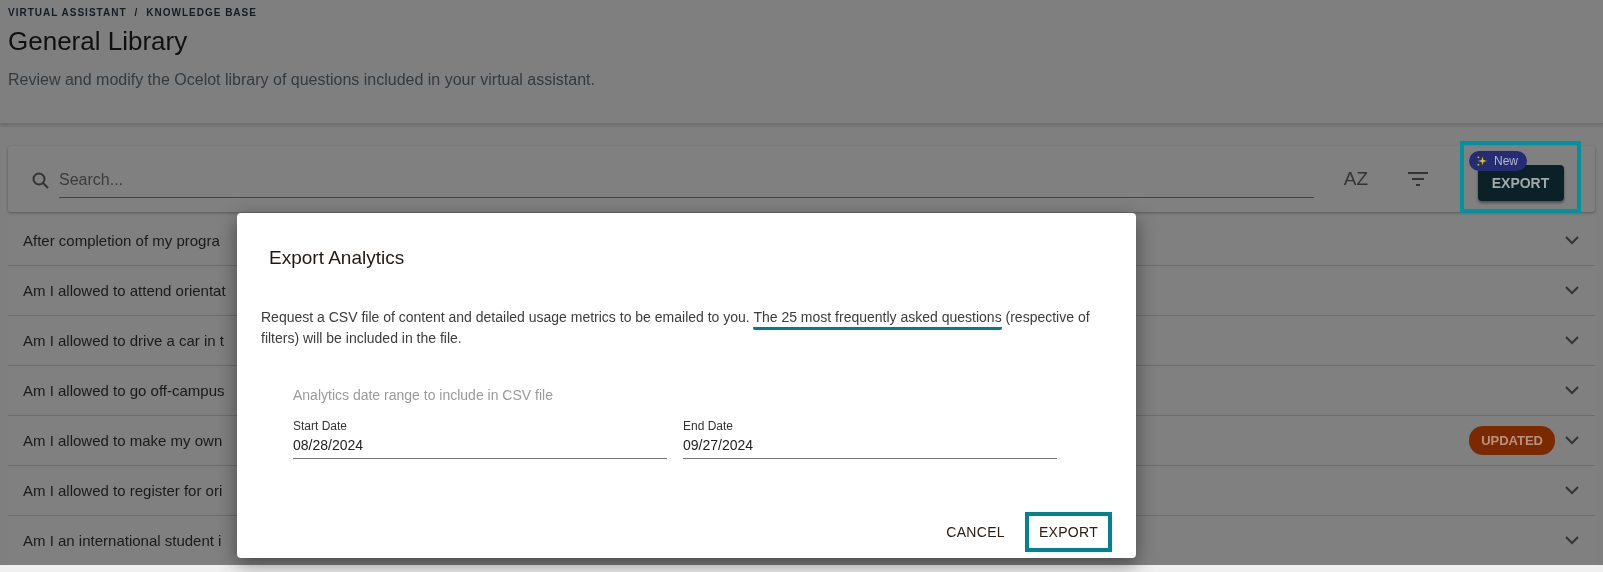 The height and width of the screenshot is (572, 1603). I want to click on date-field: 08/28/2024, so click(480, 448).